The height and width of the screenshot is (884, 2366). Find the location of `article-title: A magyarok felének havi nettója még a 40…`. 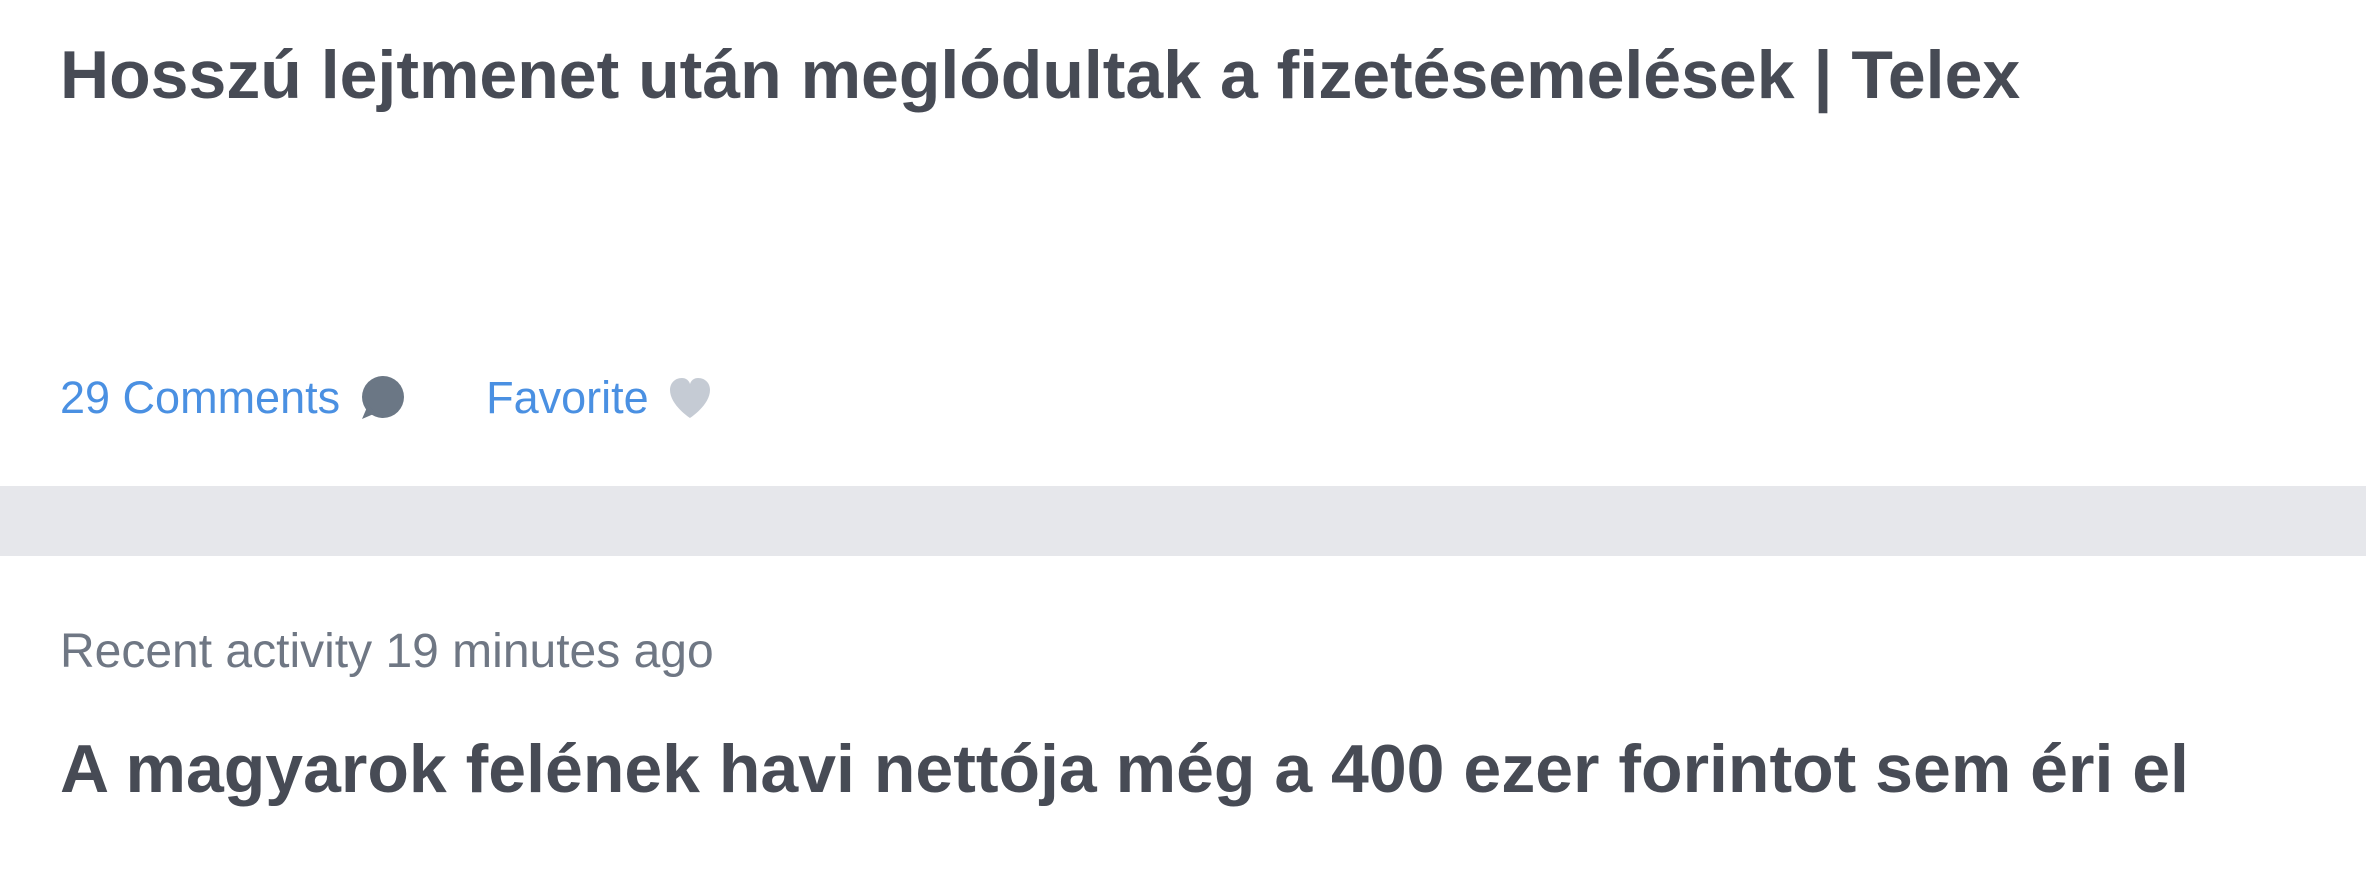

article-title: A magyarok felének havi nettója még a 40… is located at coordinates (1124, 769).